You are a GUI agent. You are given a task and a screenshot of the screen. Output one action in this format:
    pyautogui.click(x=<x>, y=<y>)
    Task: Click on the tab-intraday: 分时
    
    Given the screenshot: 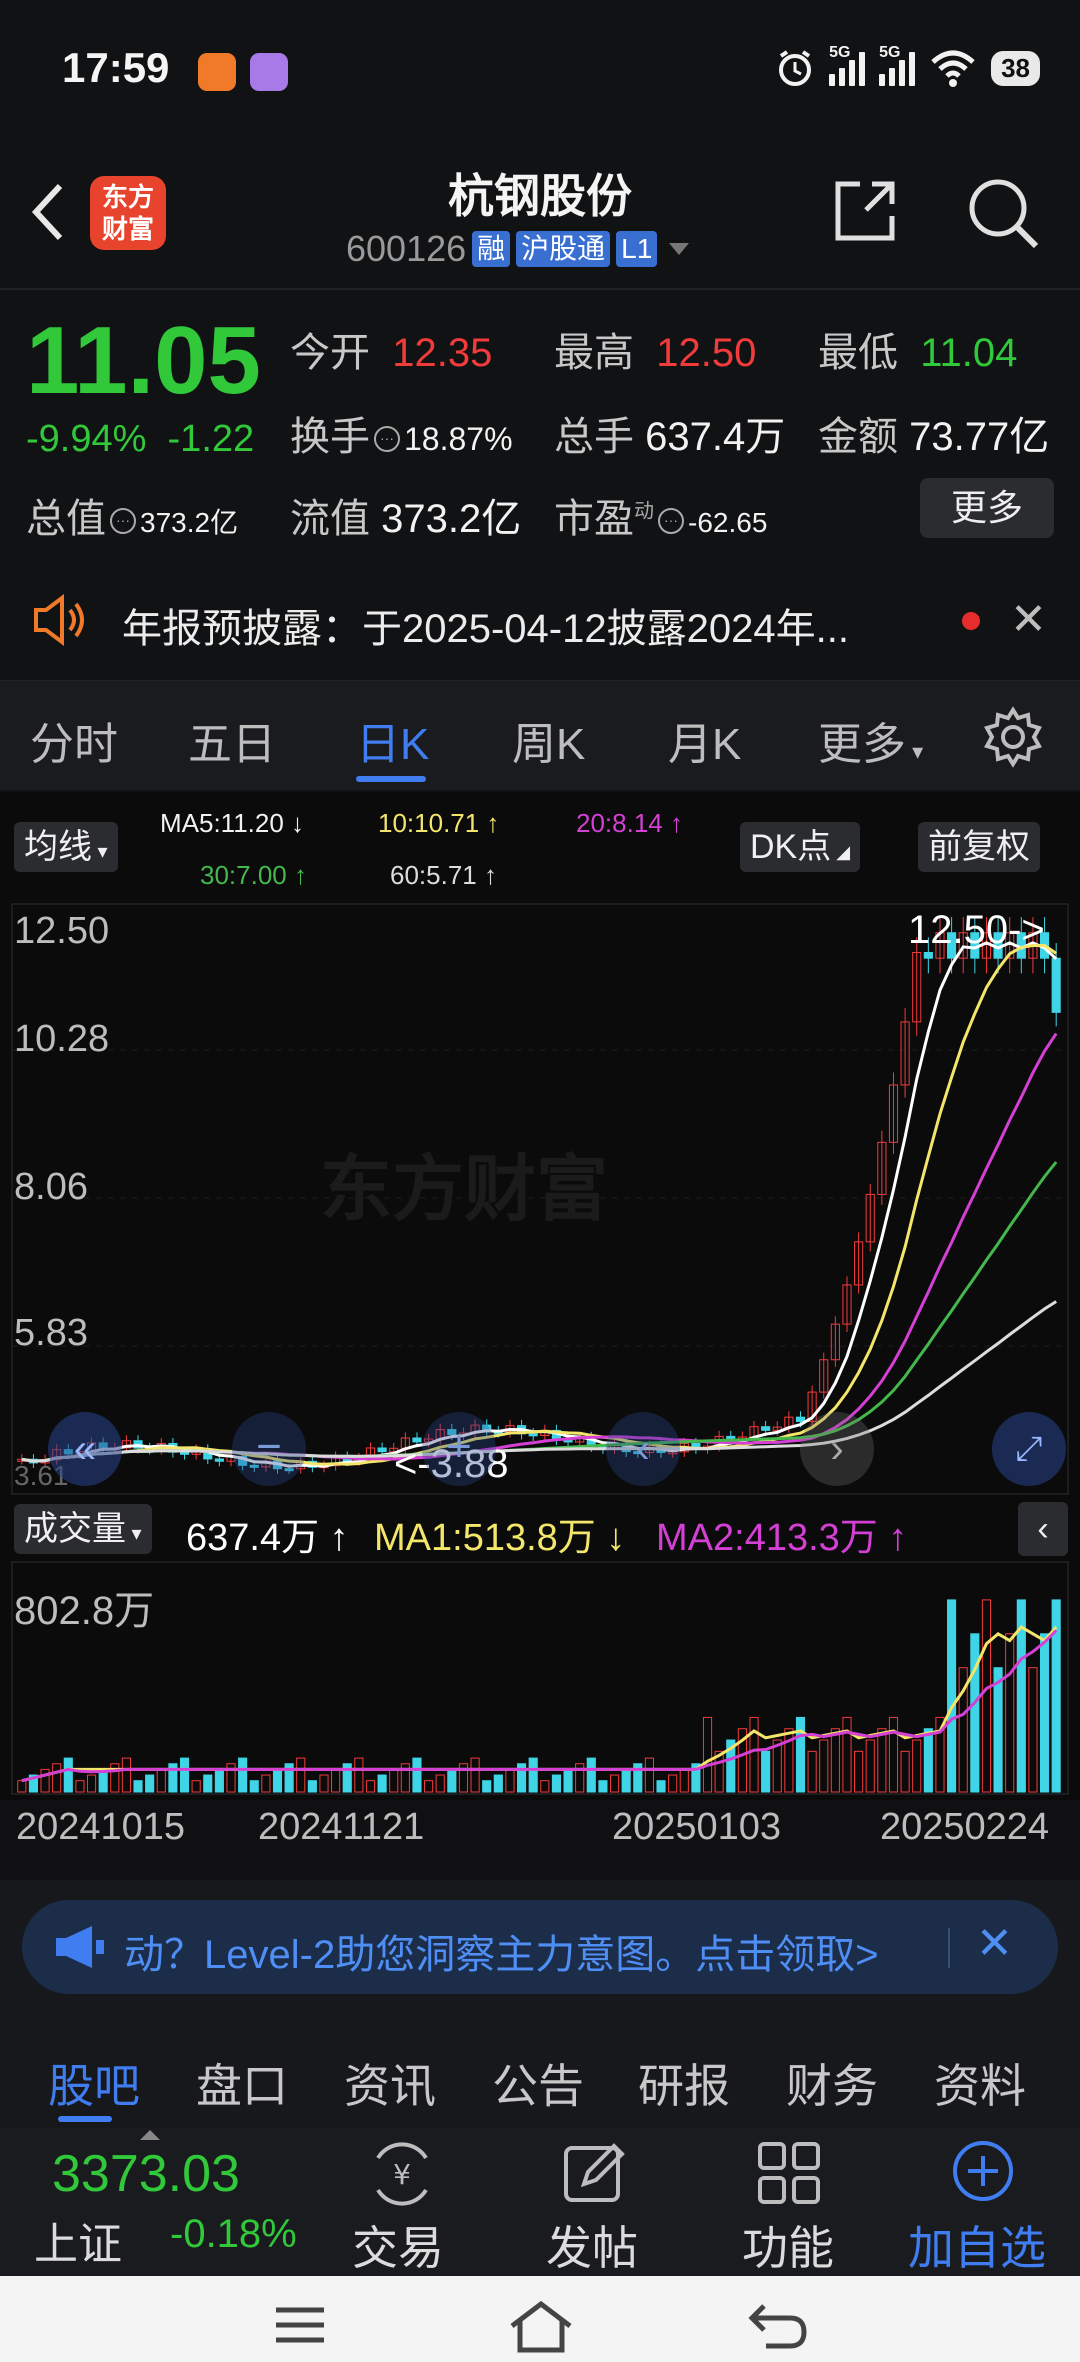 What is the action you would take?
    pyautogui.click(x=74, y=740)
    